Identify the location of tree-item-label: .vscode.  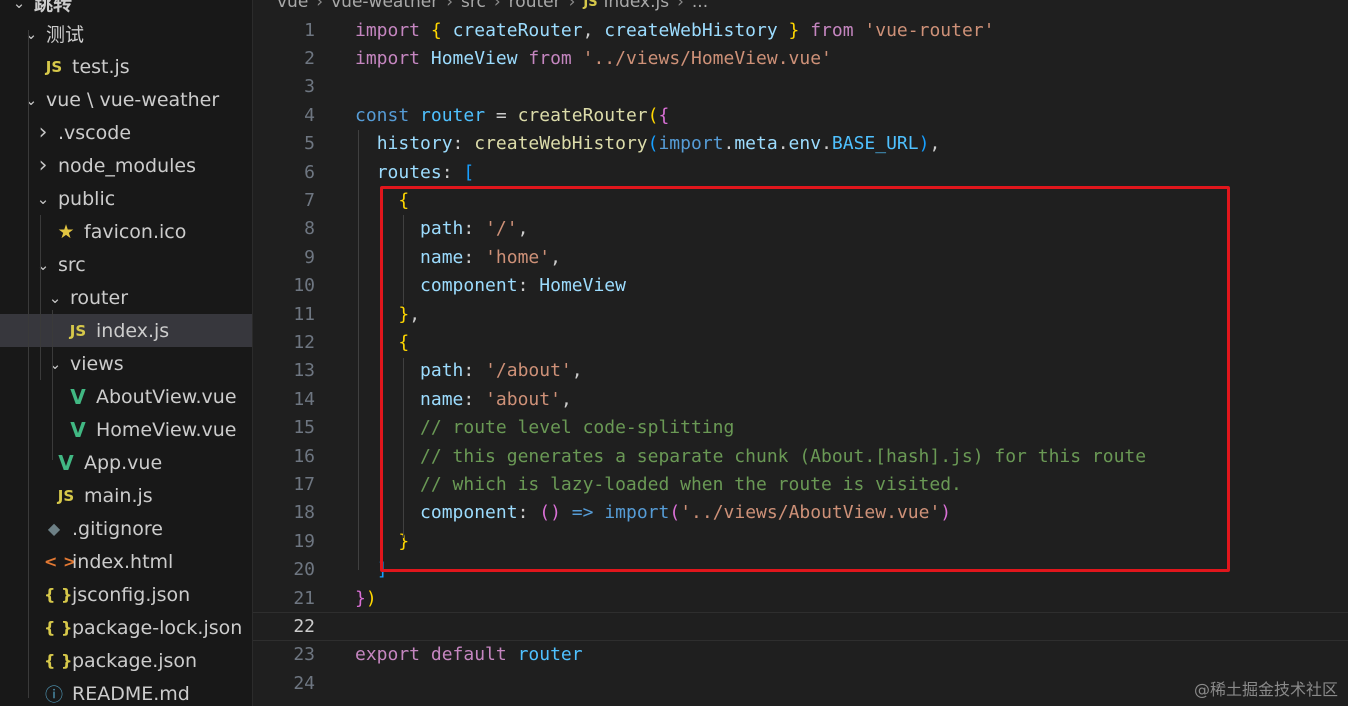
(95, 132).